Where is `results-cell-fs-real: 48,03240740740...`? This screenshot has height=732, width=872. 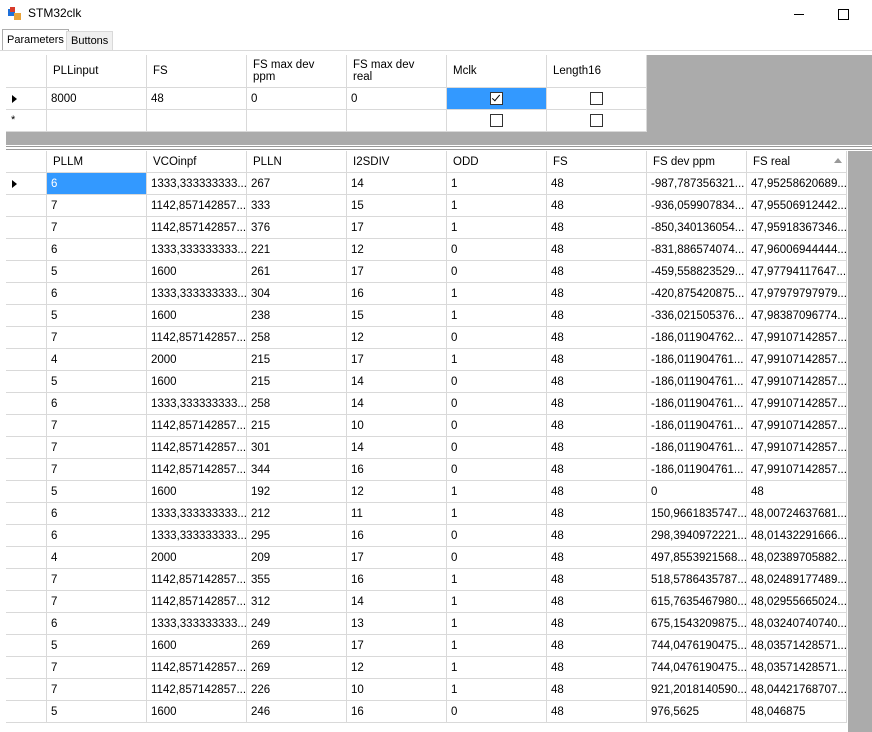 results-cell-fs-real: 48,03240740740... is located at coordinates (797, 624).